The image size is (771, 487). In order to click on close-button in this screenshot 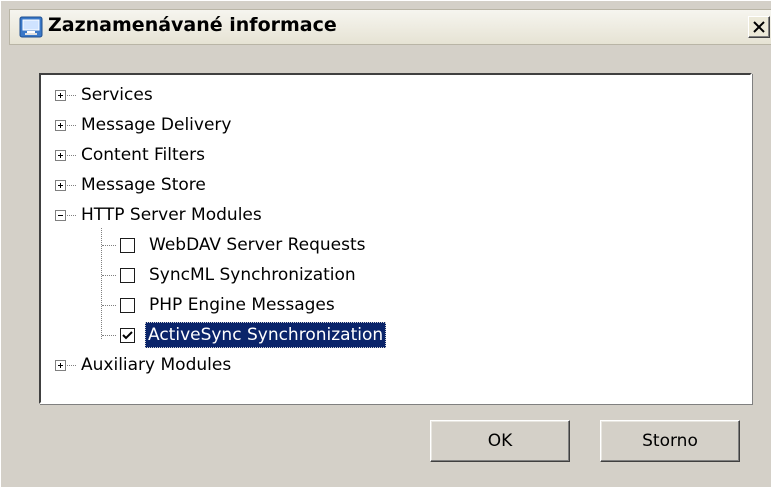, I will do `click(759, 27)`.